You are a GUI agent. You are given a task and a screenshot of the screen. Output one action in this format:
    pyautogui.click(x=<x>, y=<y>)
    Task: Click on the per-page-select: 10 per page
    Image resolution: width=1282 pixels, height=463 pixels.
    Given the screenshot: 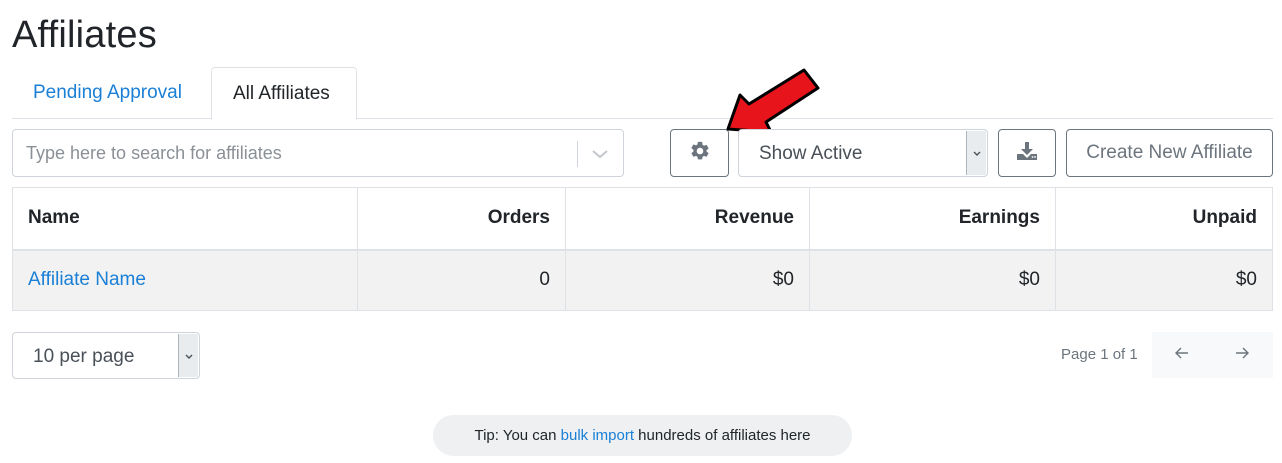 What is the action you would take?
    pyautogui.click(x=106, y=355)
    